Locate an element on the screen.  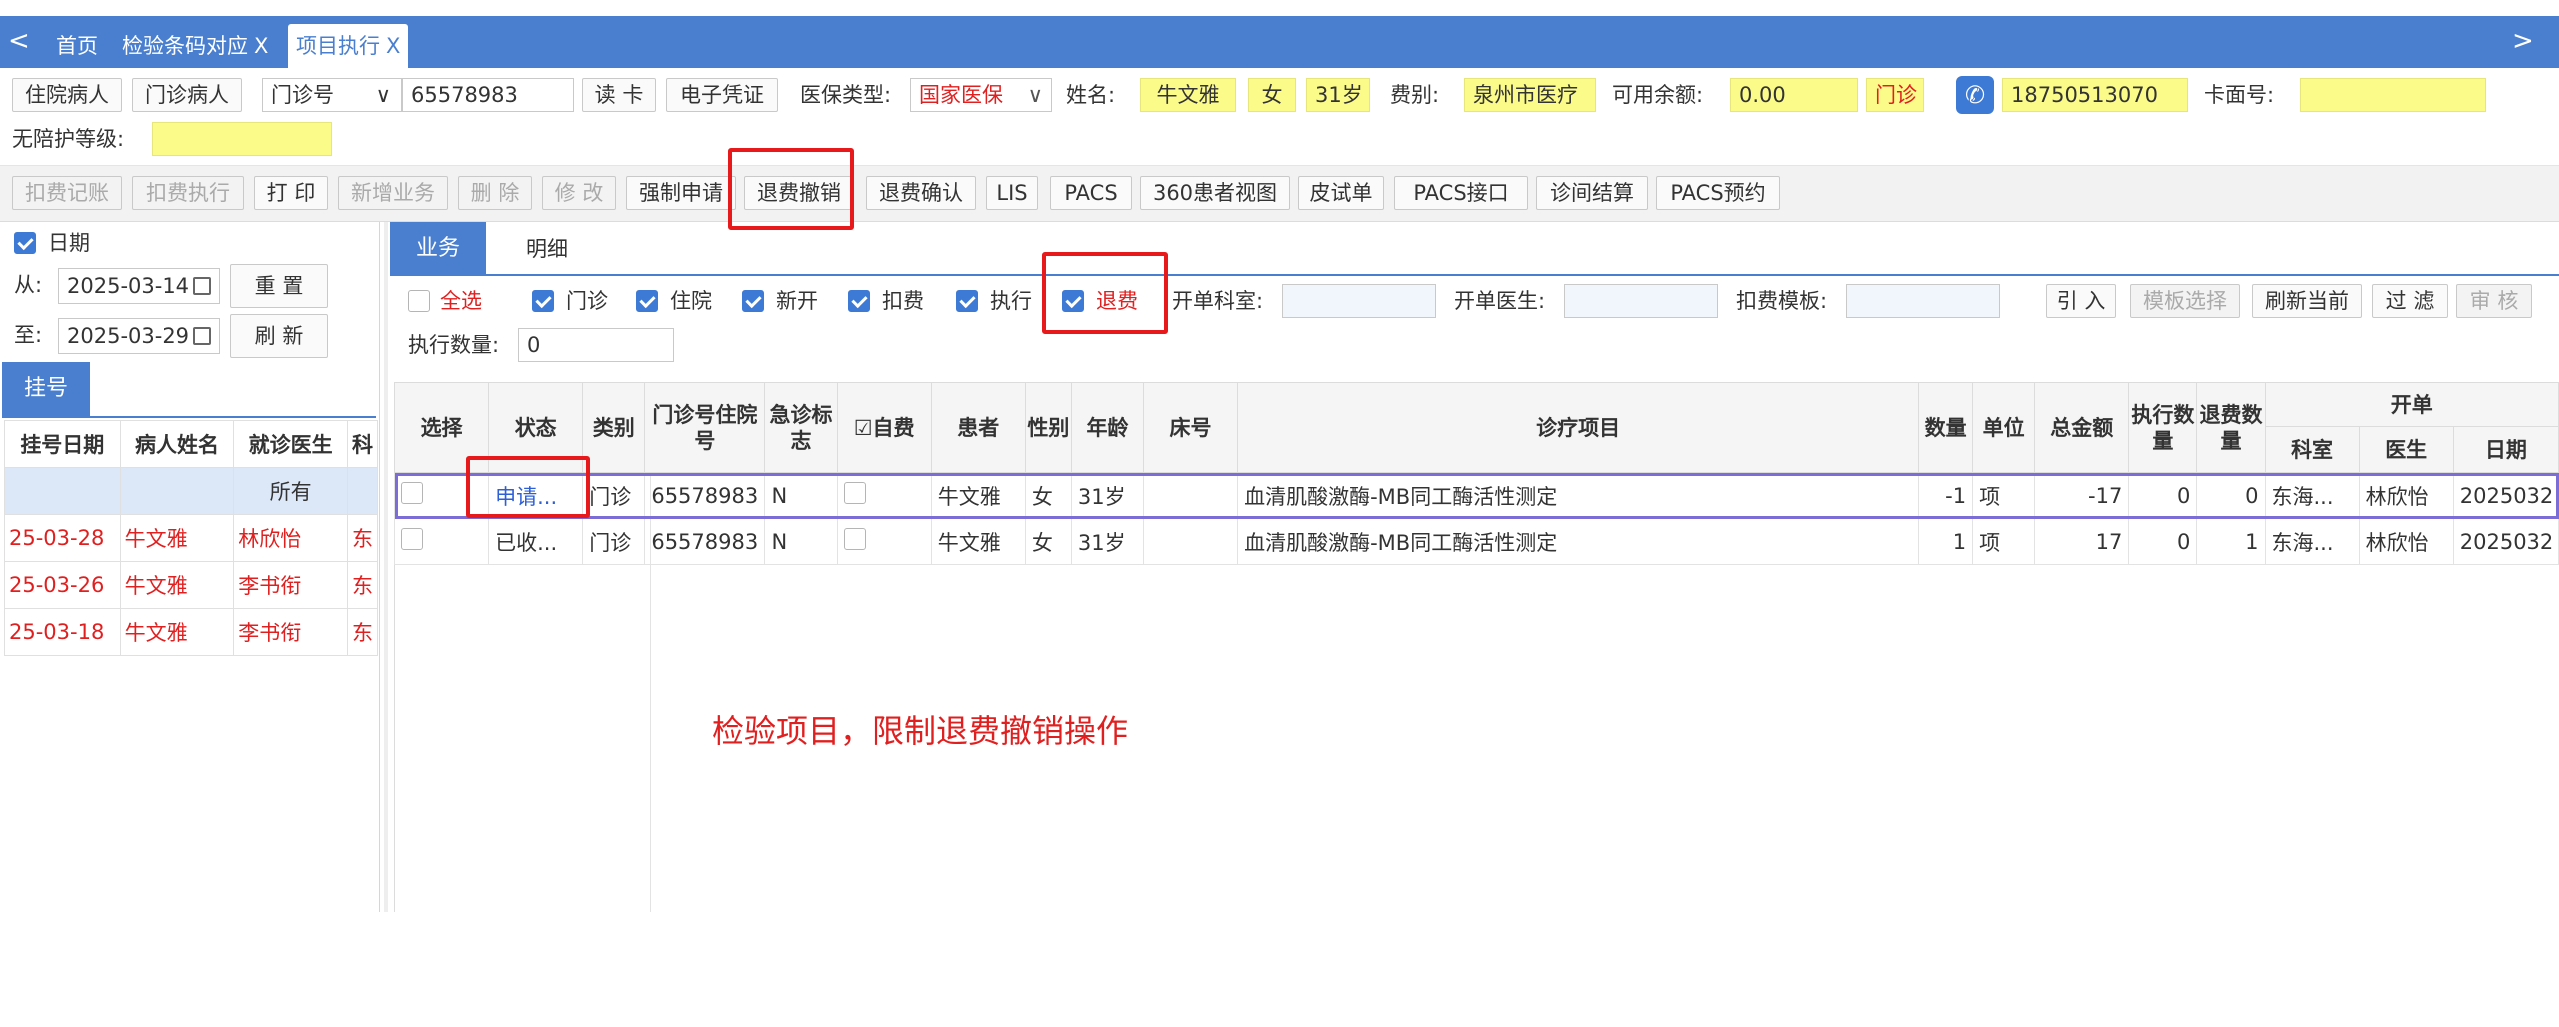
table-row: 25-03-26 牛文雅 李书衔东 is located at coordinates (191, 585).